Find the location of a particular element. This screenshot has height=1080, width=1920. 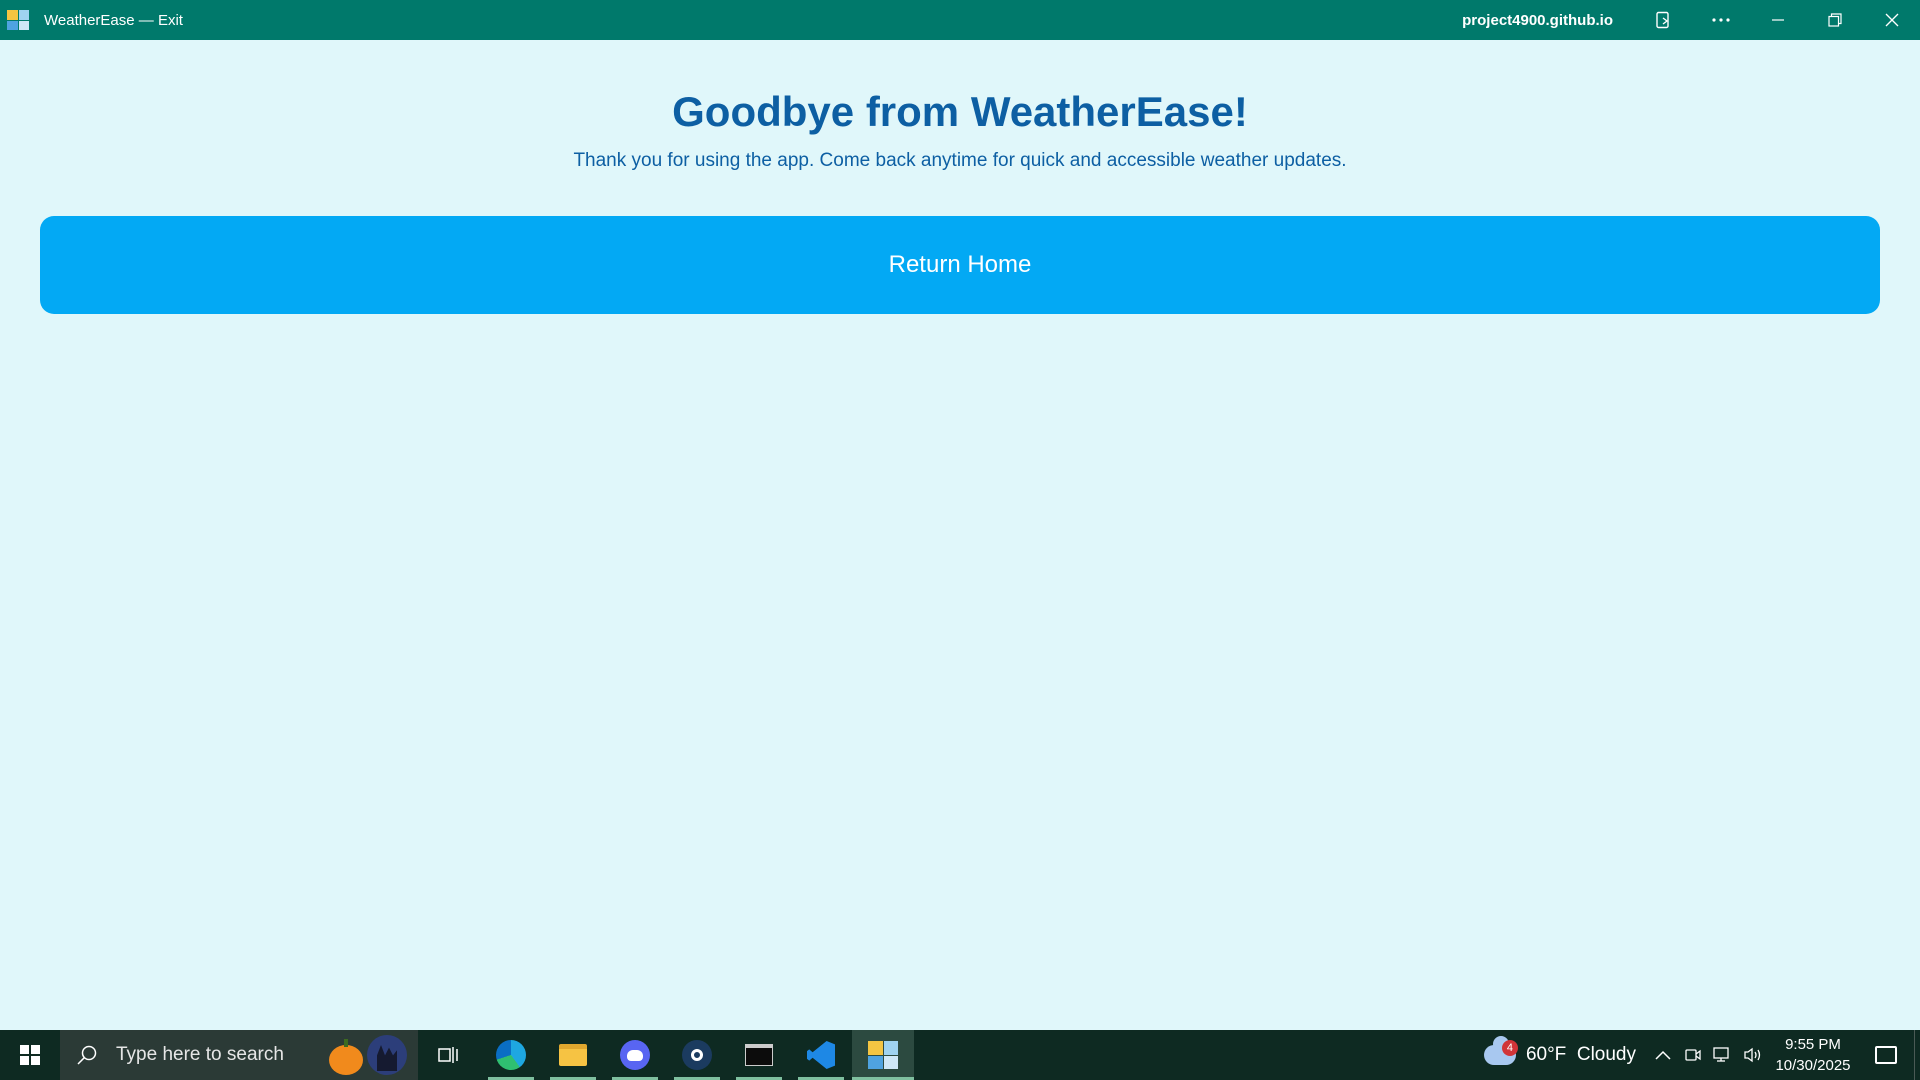

volume-icon is located at coordinates (1752, 1055).